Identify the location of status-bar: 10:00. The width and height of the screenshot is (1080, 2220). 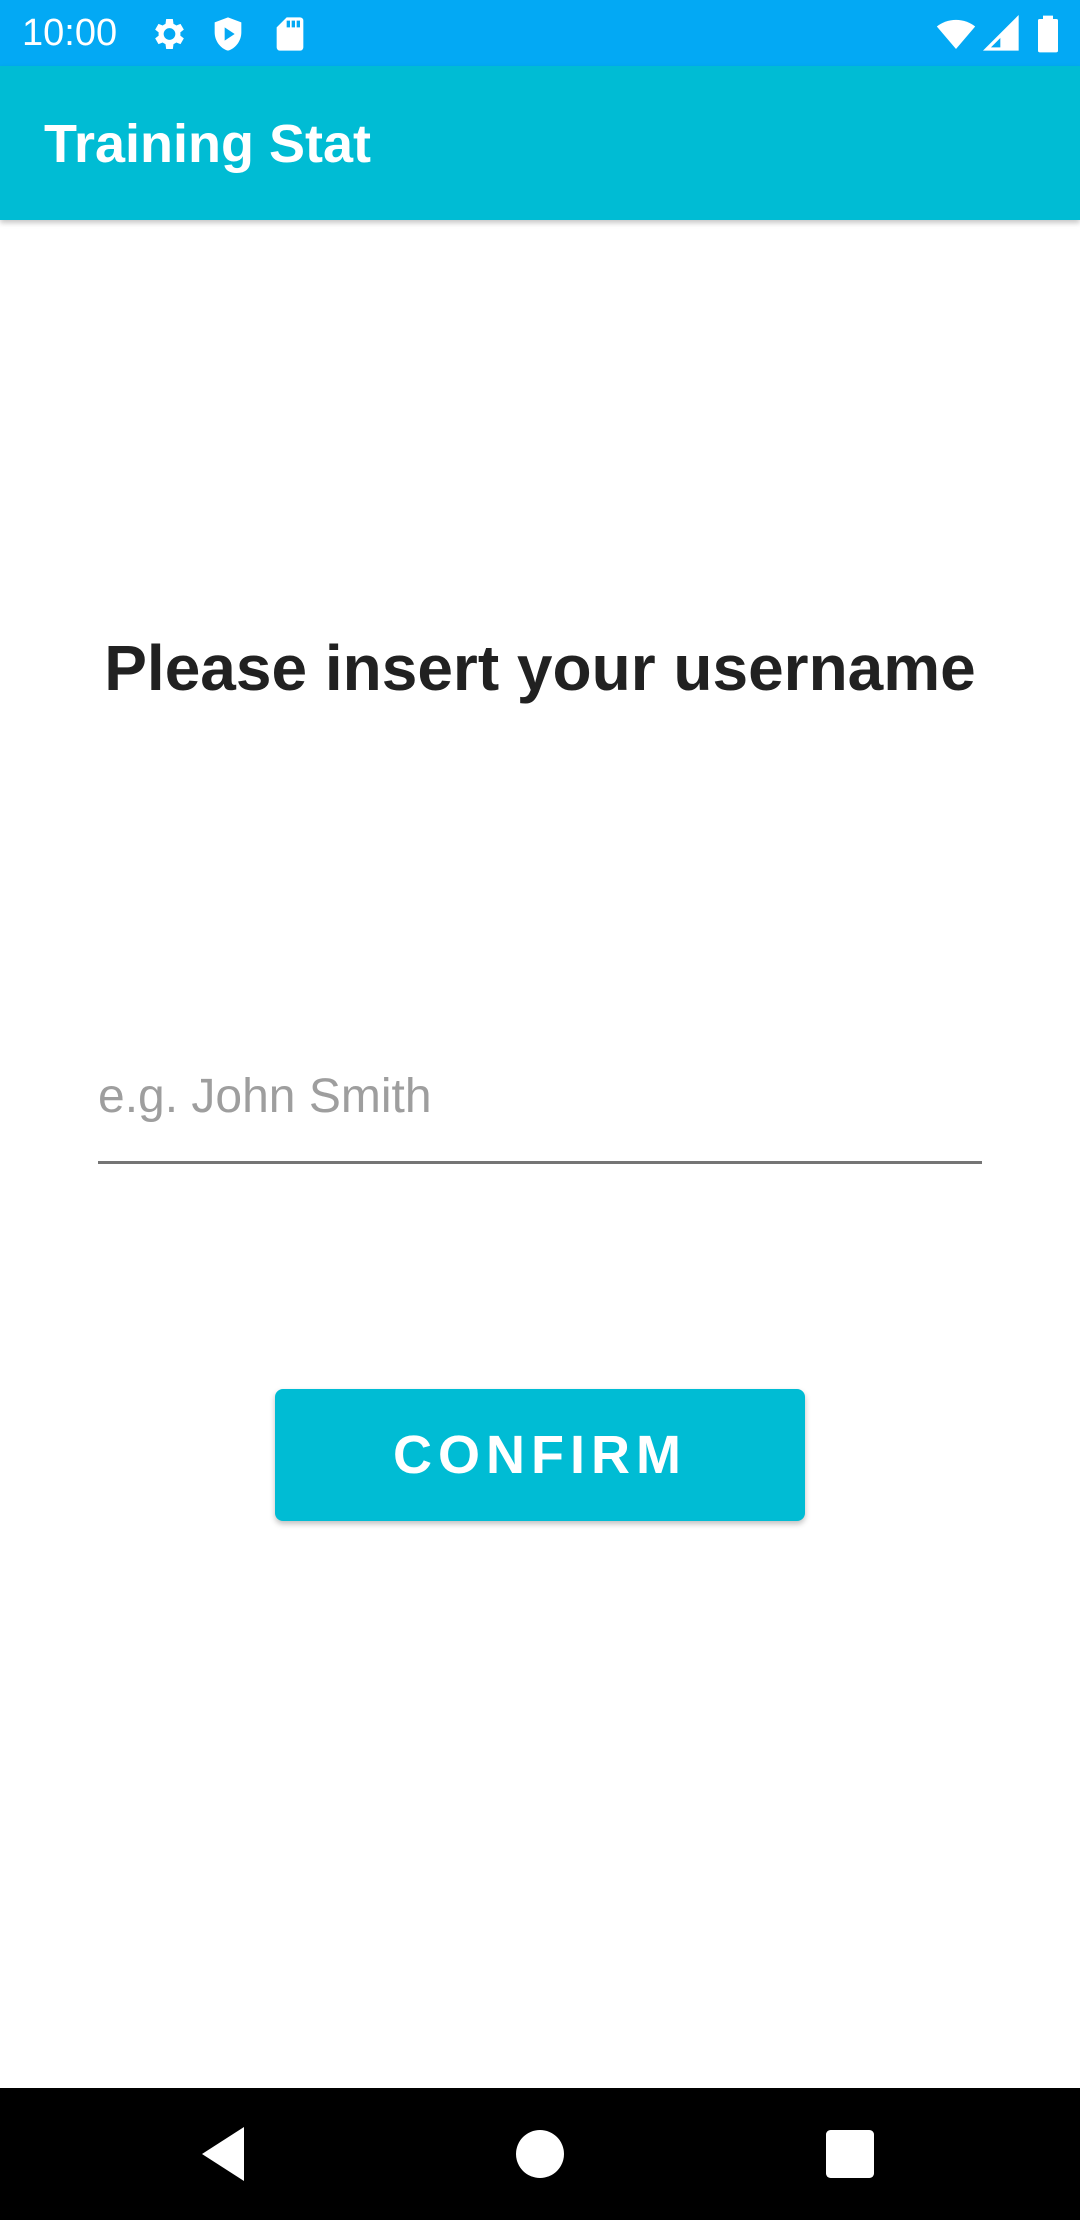
(540, 33).